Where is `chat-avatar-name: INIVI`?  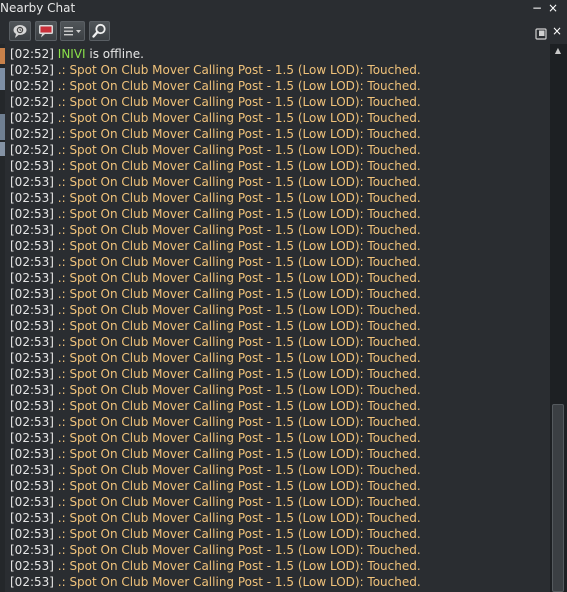
chat-avatar-name: INIVI is located at coordinates (72, 54).